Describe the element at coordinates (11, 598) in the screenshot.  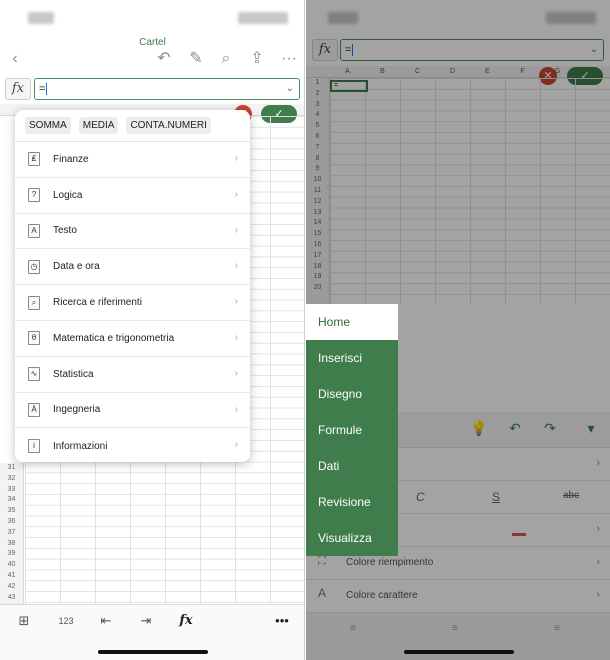
I see `row-number: 43` at that location.